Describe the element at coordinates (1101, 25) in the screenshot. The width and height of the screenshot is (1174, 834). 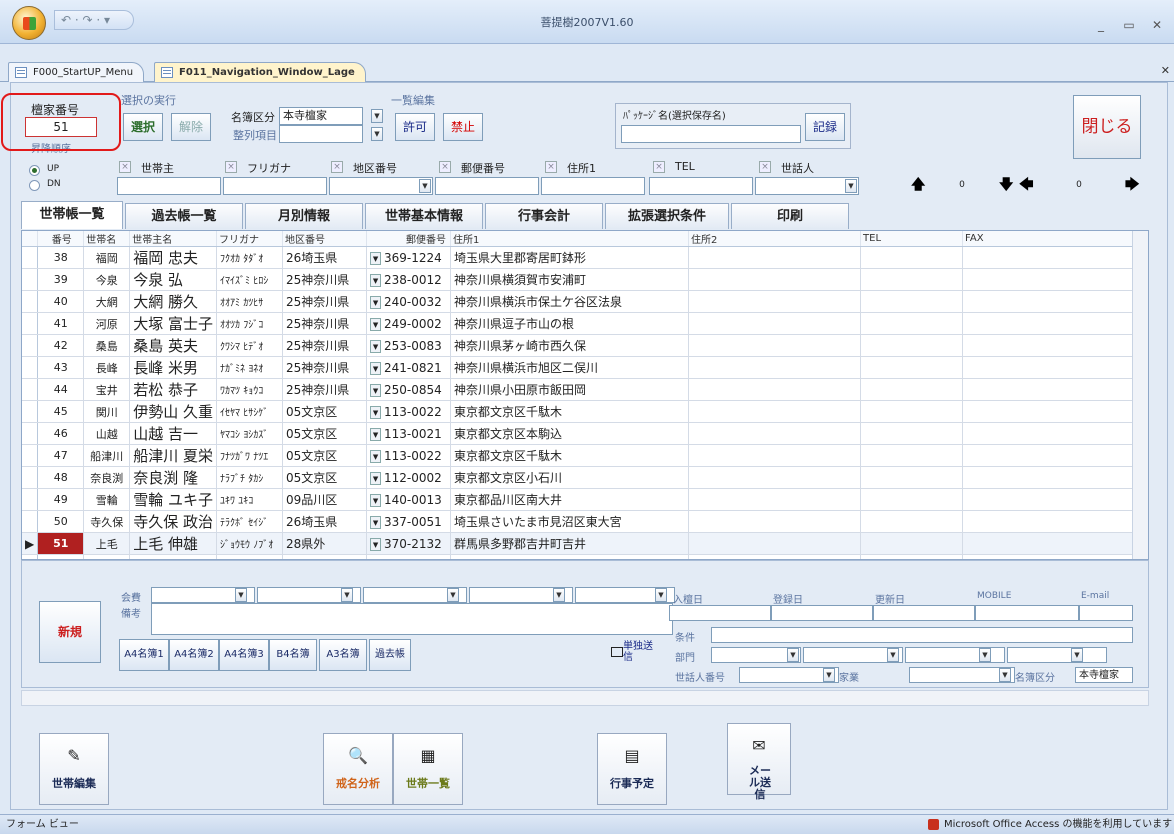
I see `minimize-icon: _` at that location.